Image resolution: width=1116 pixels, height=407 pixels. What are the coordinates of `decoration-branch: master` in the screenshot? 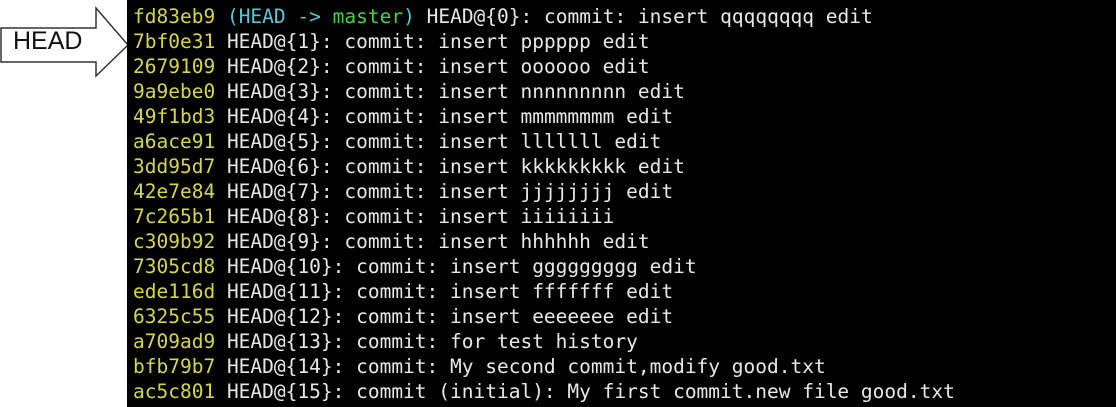 It's located at (368, 16).